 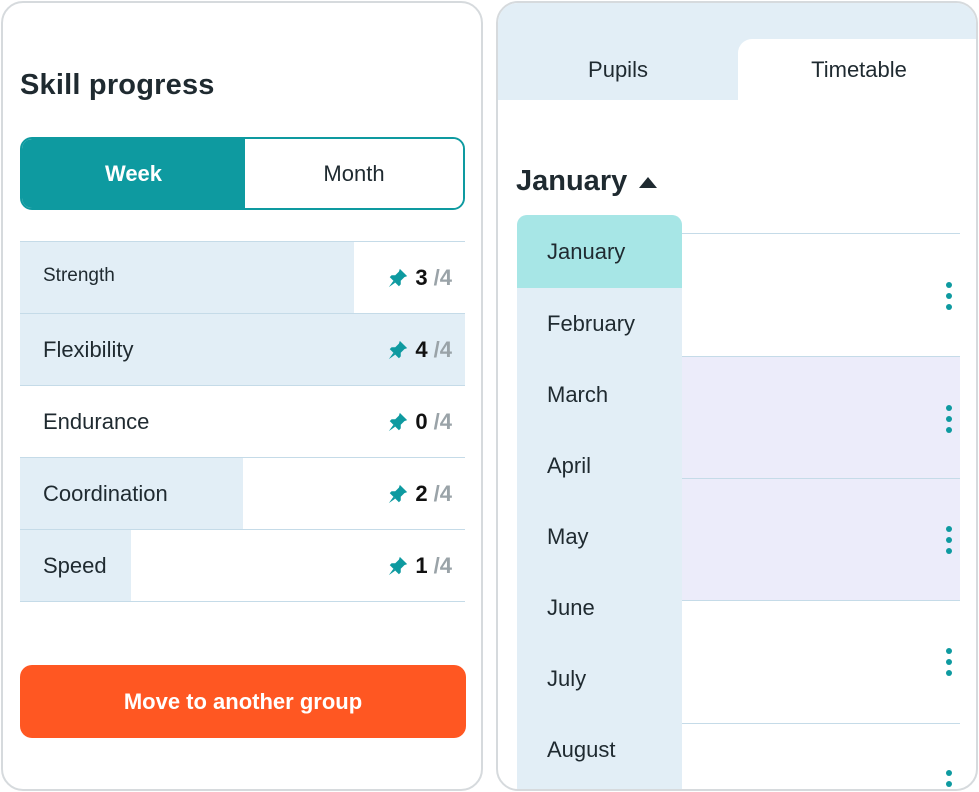 What do you see at coordinates (117, 85) in the screenshot?
I see `page-title: Skill progress` at bounding box center [117, 85].